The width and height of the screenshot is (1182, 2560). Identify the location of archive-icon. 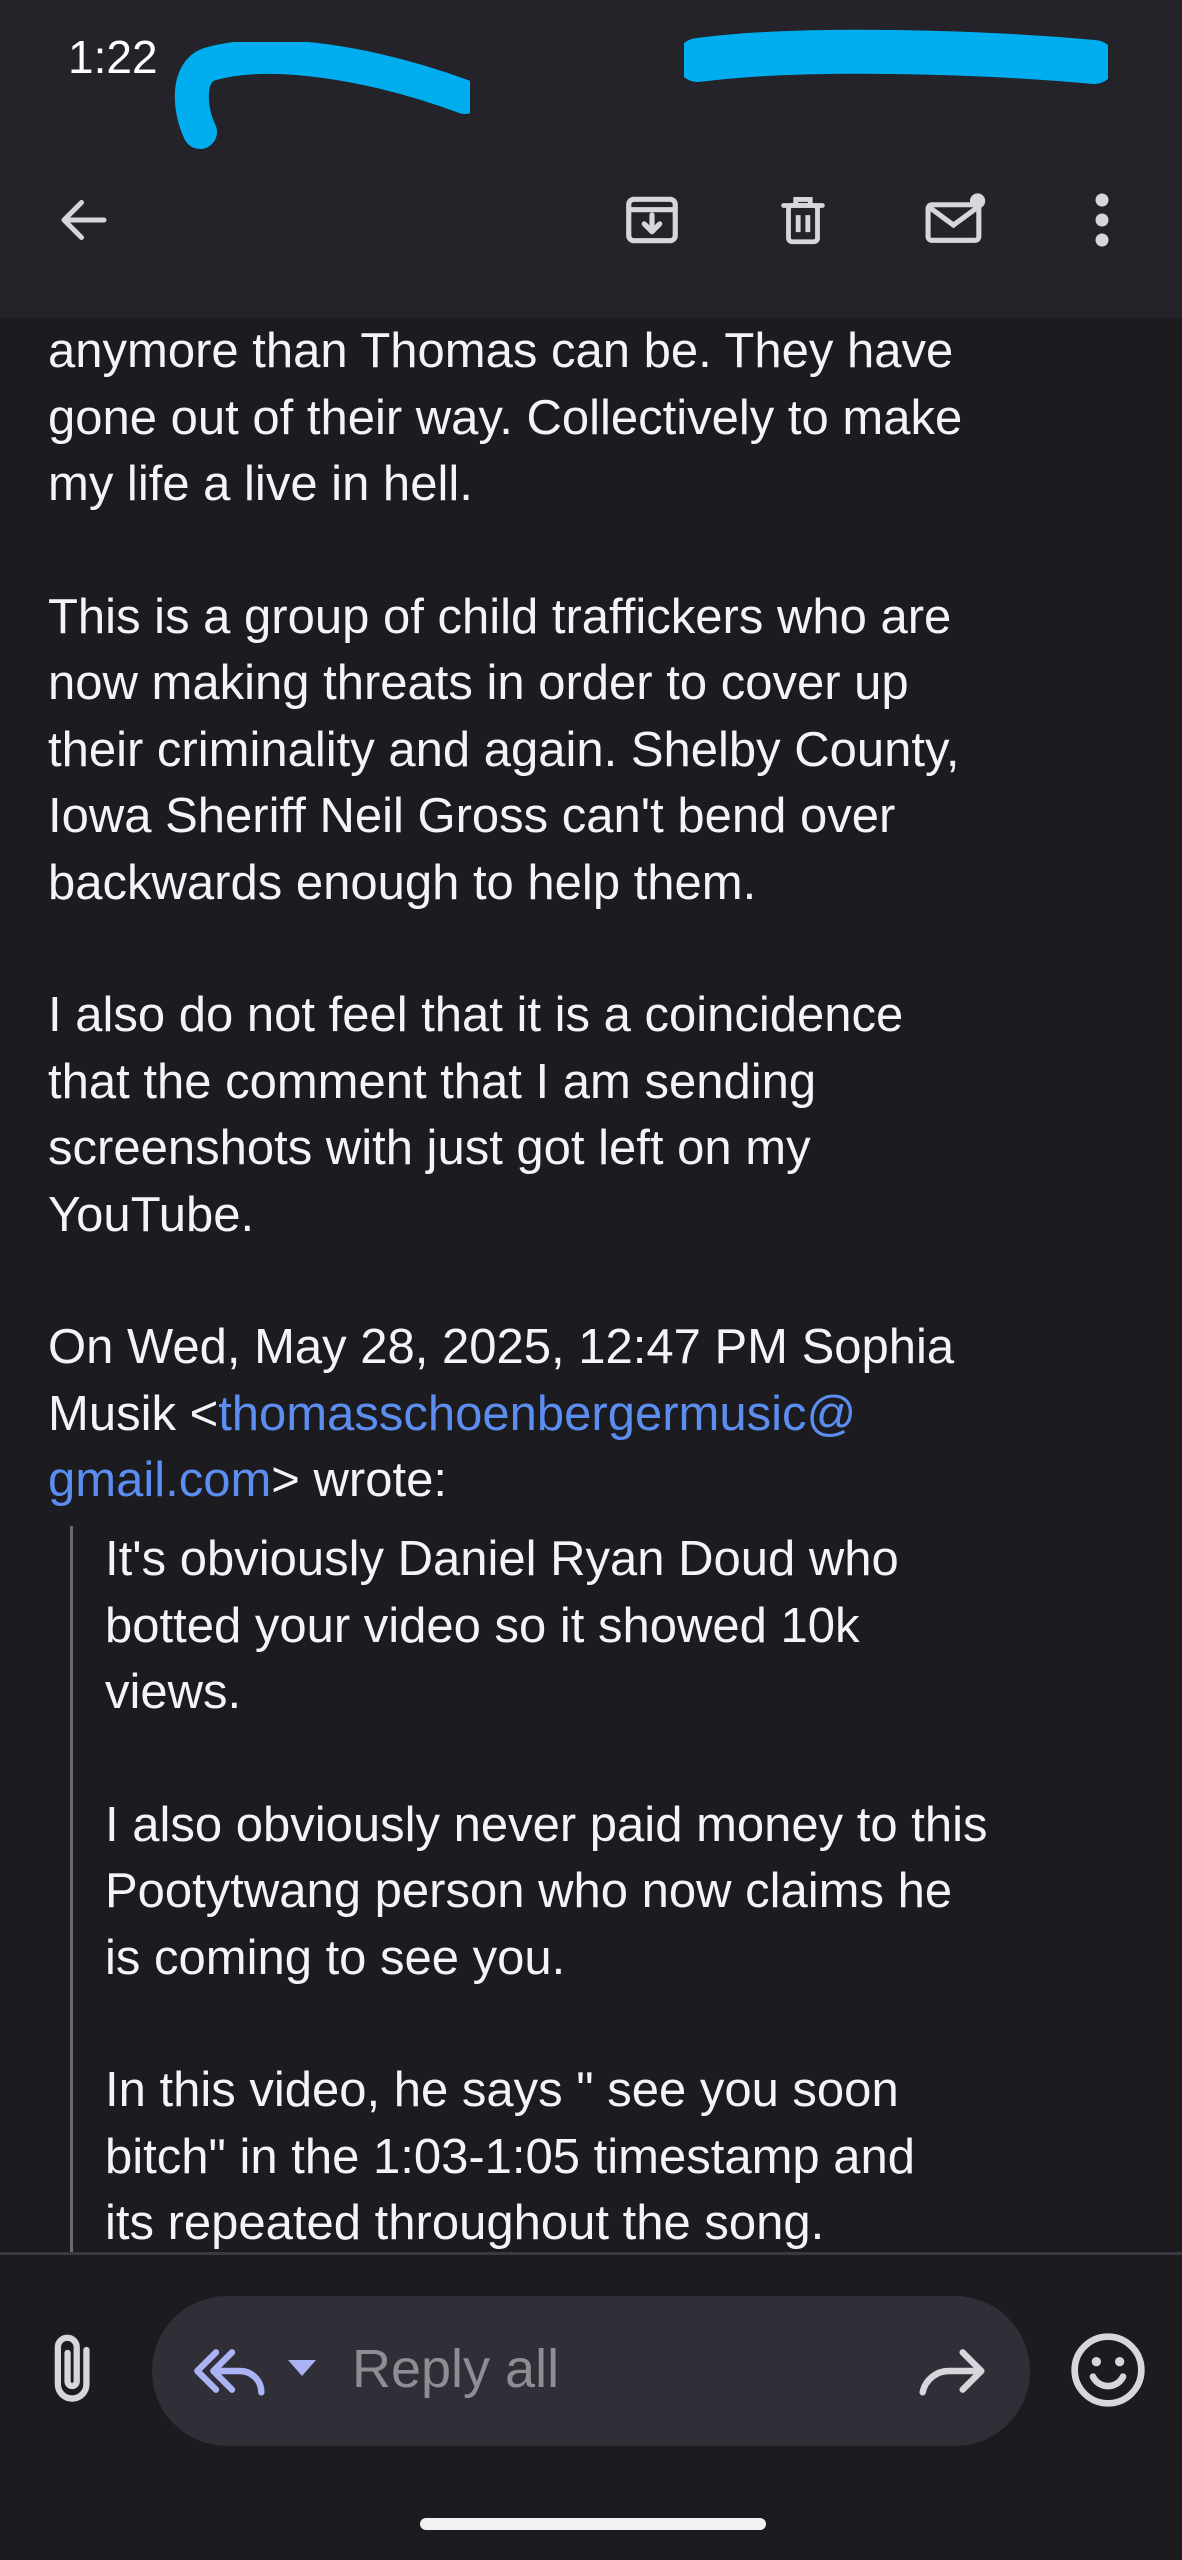
(652, 220).